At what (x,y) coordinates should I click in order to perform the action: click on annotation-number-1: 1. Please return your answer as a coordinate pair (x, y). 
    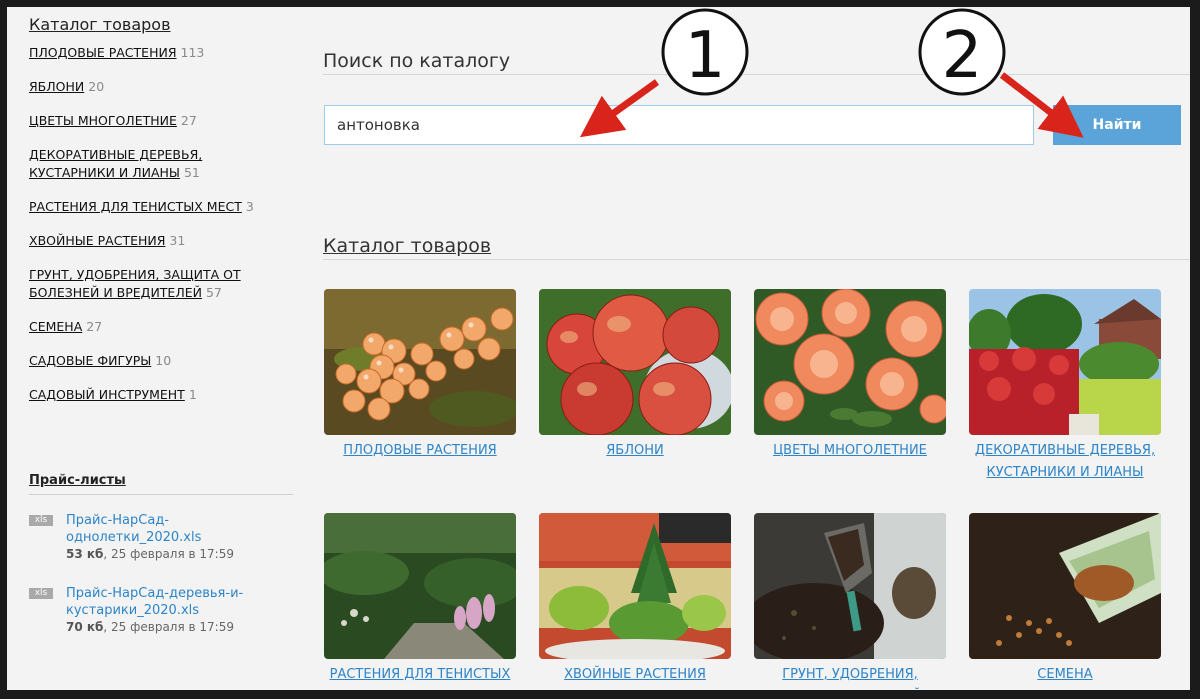
    Looking at the image, I should click on (705, 56).